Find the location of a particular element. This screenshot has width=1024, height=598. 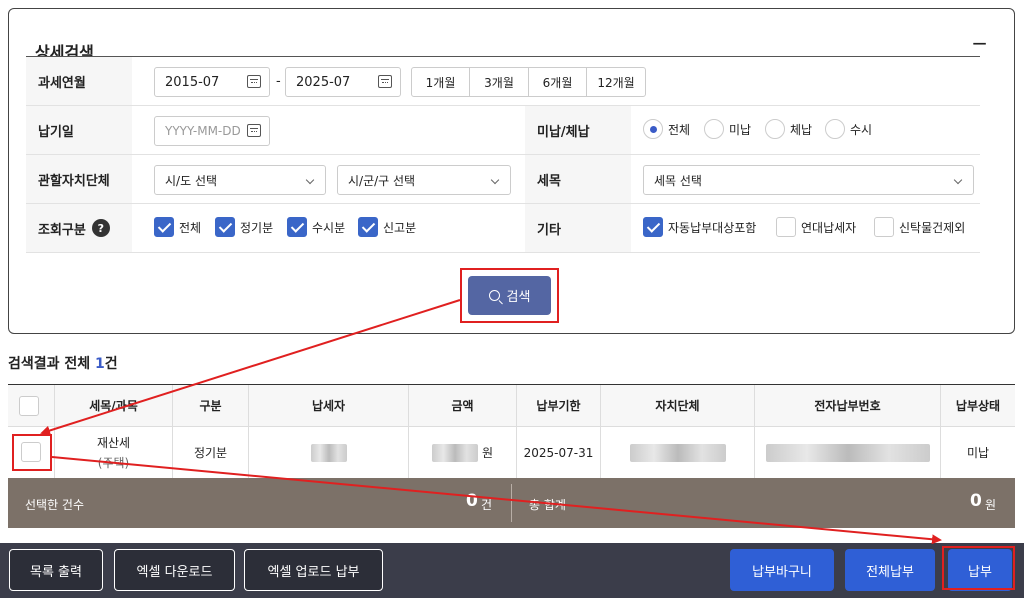

arrow-checkbox-to-pay is located at coordinates (496, 500).